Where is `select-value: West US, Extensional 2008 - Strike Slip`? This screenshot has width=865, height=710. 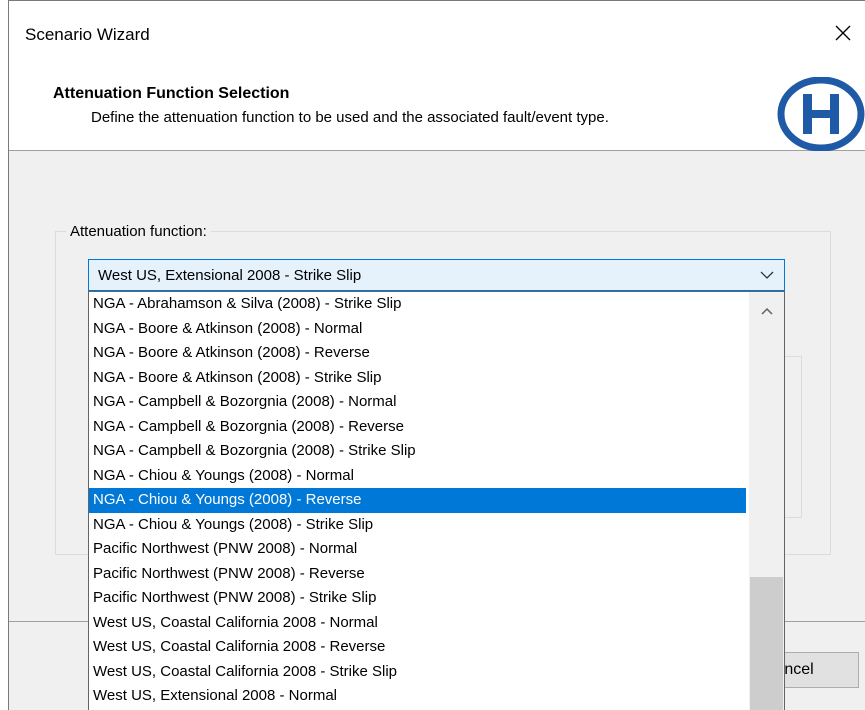
select-value: West US, Extensional 2008 - Strike Slip is located at coordinates (230, 275).